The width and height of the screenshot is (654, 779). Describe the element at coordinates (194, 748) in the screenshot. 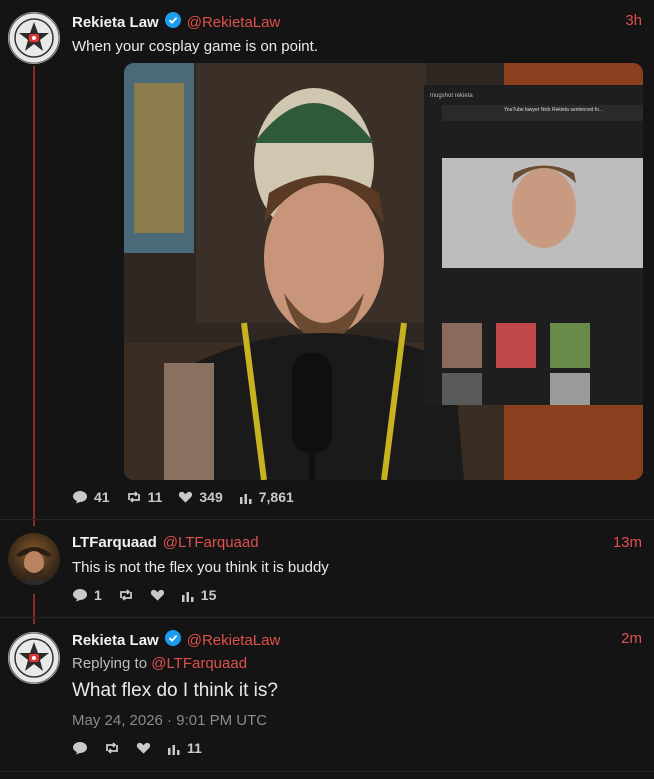

I see `view-count: 11` at that location.